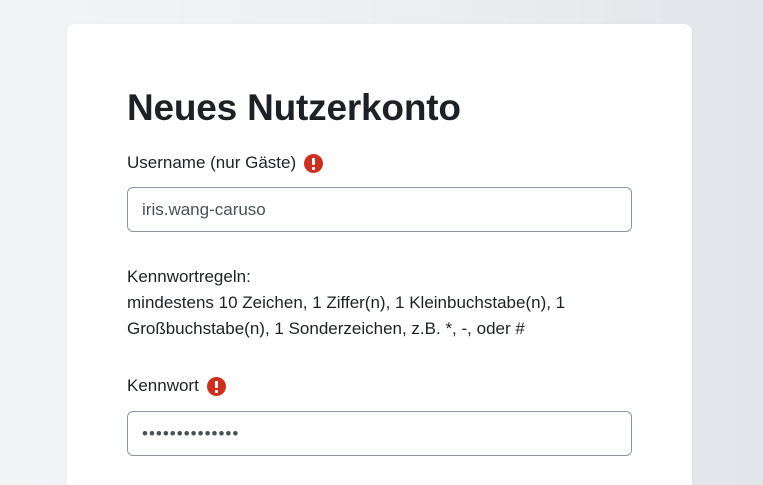 Image resolution: width=763 pixels, height=485 pixels. I want to click on username-label-row: Username (nur Gäste), so click(225, 163).